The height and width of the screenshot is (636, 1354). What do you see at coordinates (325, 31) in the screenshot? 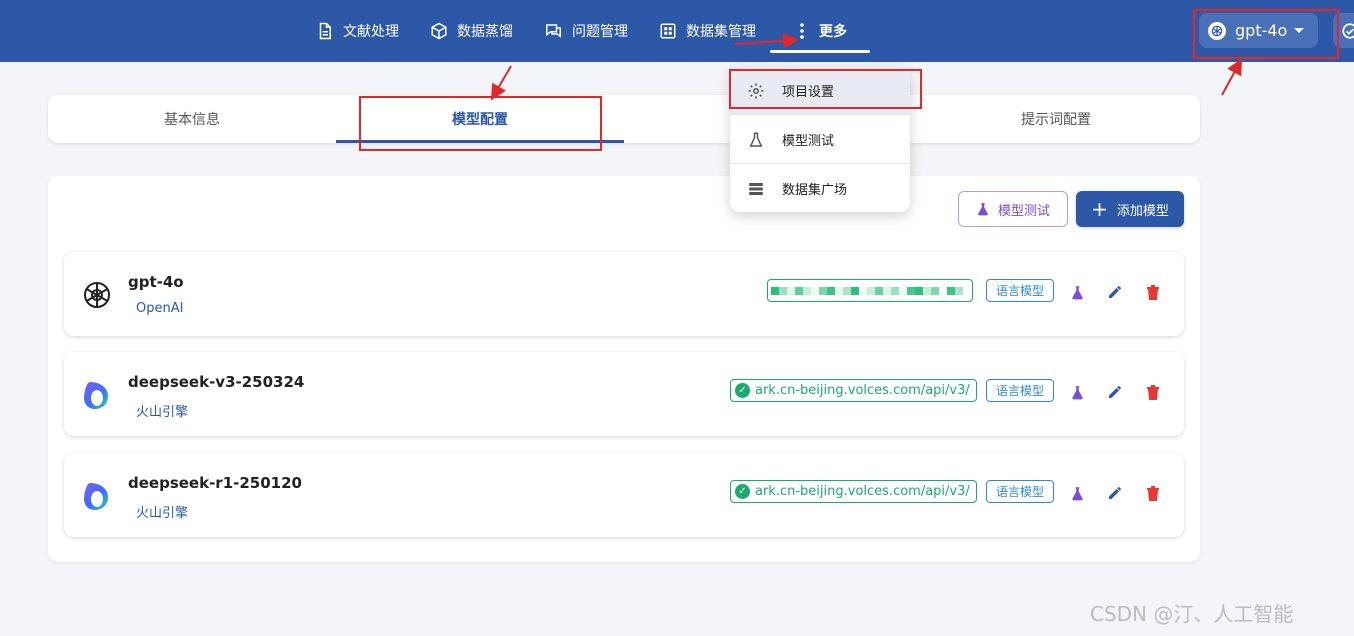
I see `document-icon` at bounding box center [325, 31].